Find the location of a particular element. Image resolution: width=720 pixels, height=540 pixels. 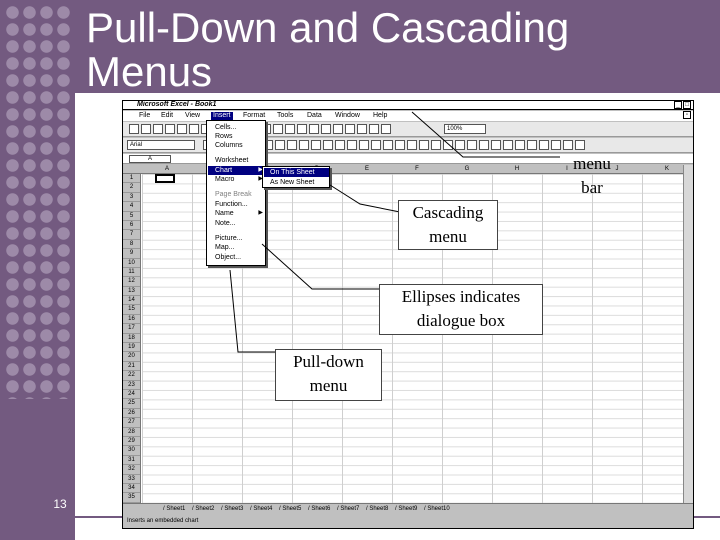

row-header: 35 is located at coordinates (131, 498).